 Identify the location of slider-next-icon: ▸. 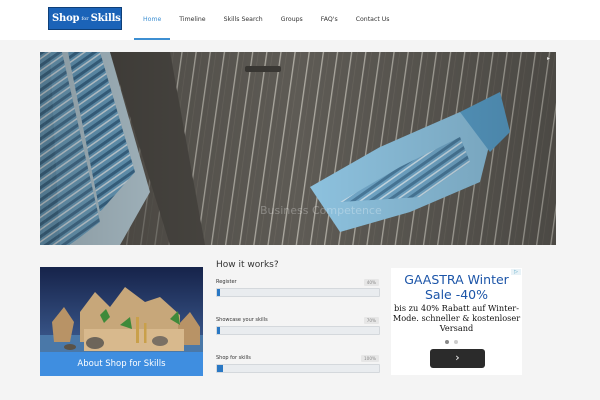
(548, 58).